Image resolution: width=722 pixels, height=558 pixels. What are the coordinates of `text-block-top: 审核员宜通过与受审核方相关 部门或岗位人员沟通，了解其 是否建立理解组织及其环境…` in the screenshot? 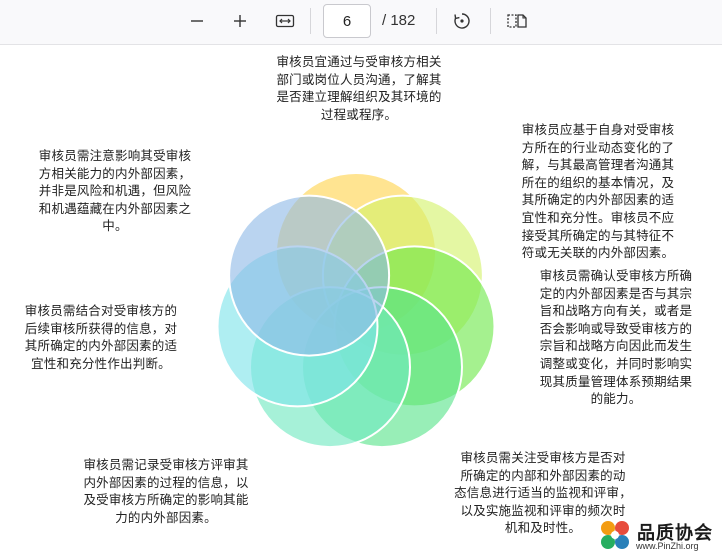 It's located at (359, 89).